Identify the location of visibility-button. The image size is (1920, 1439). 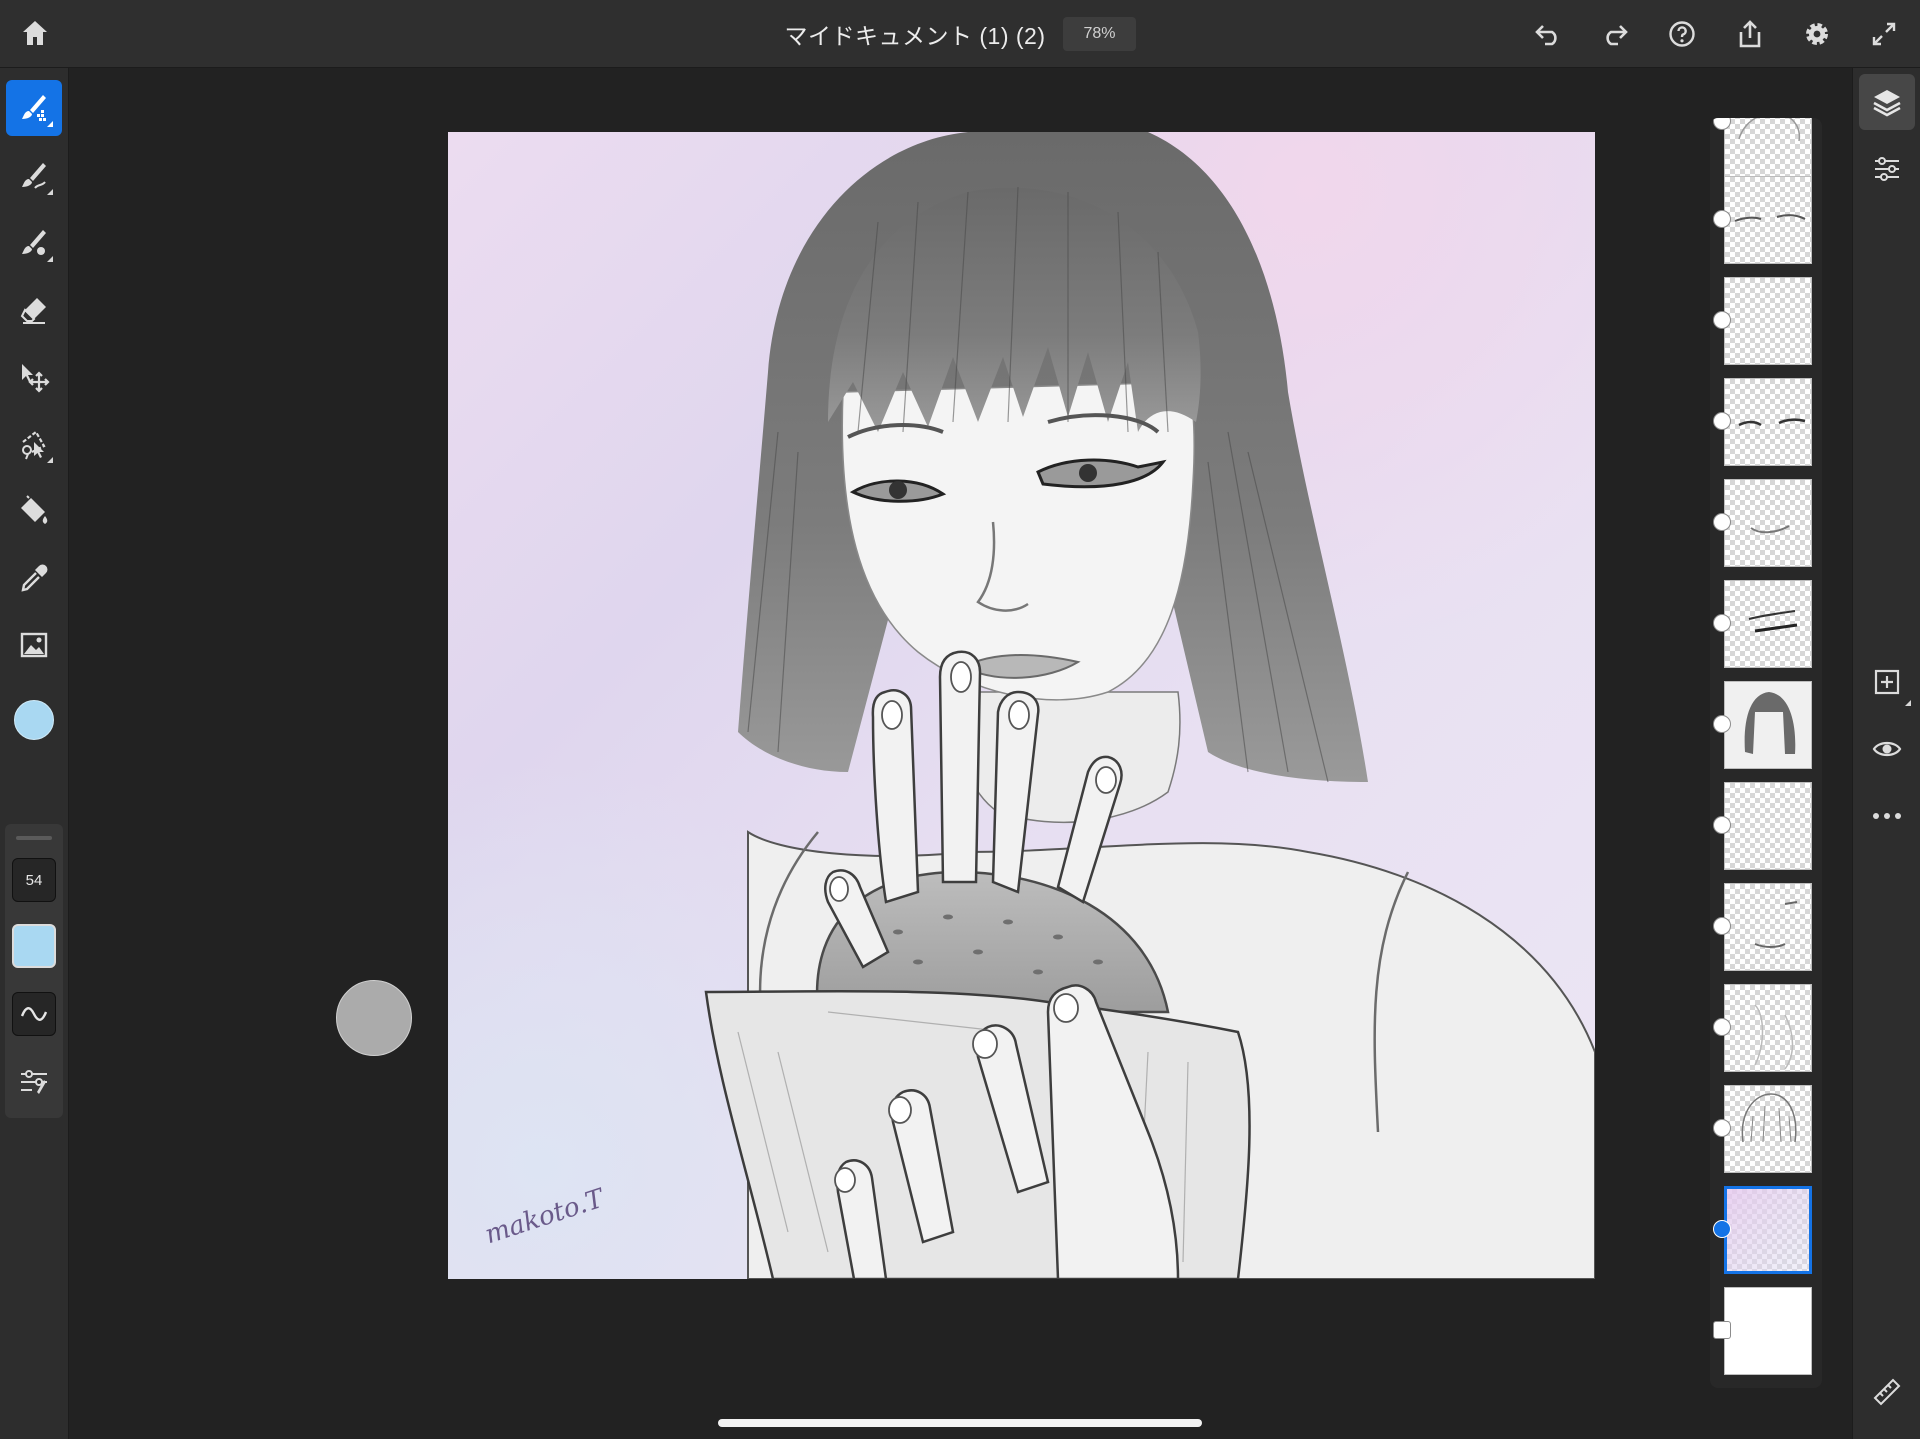
(1887, 749).